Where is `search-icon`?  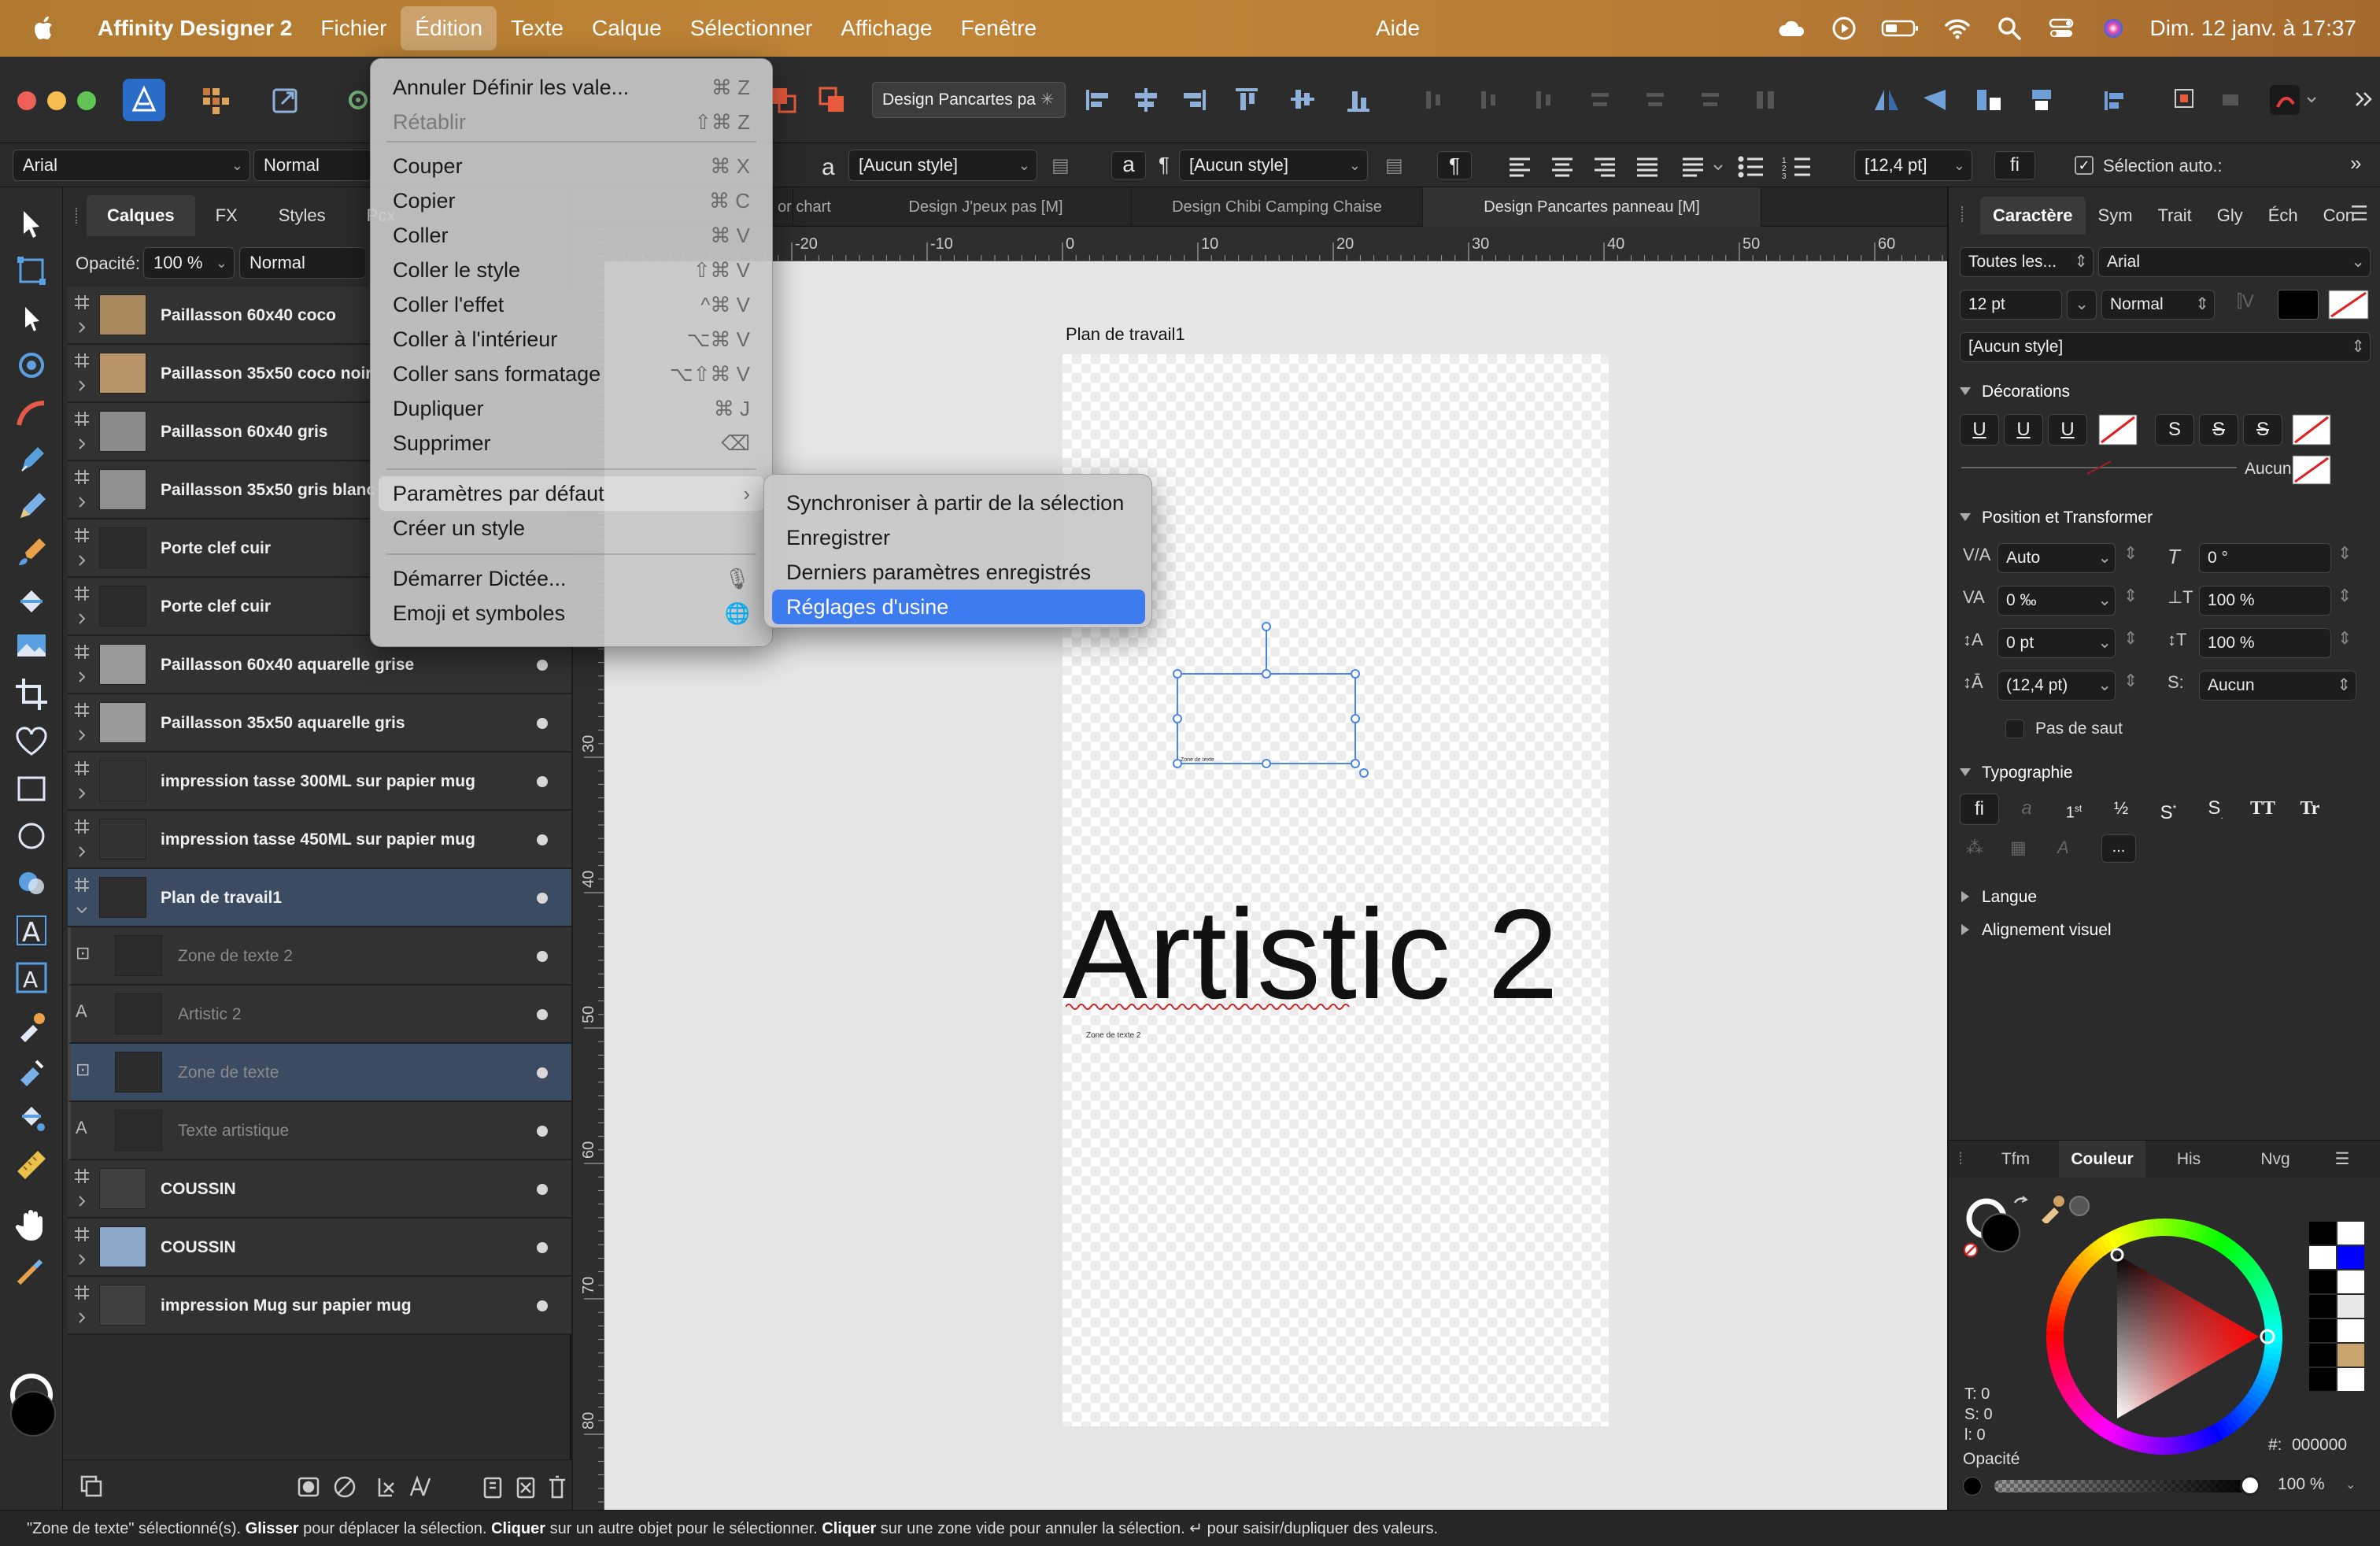
search-icon is located at coordinates (2009, 28).